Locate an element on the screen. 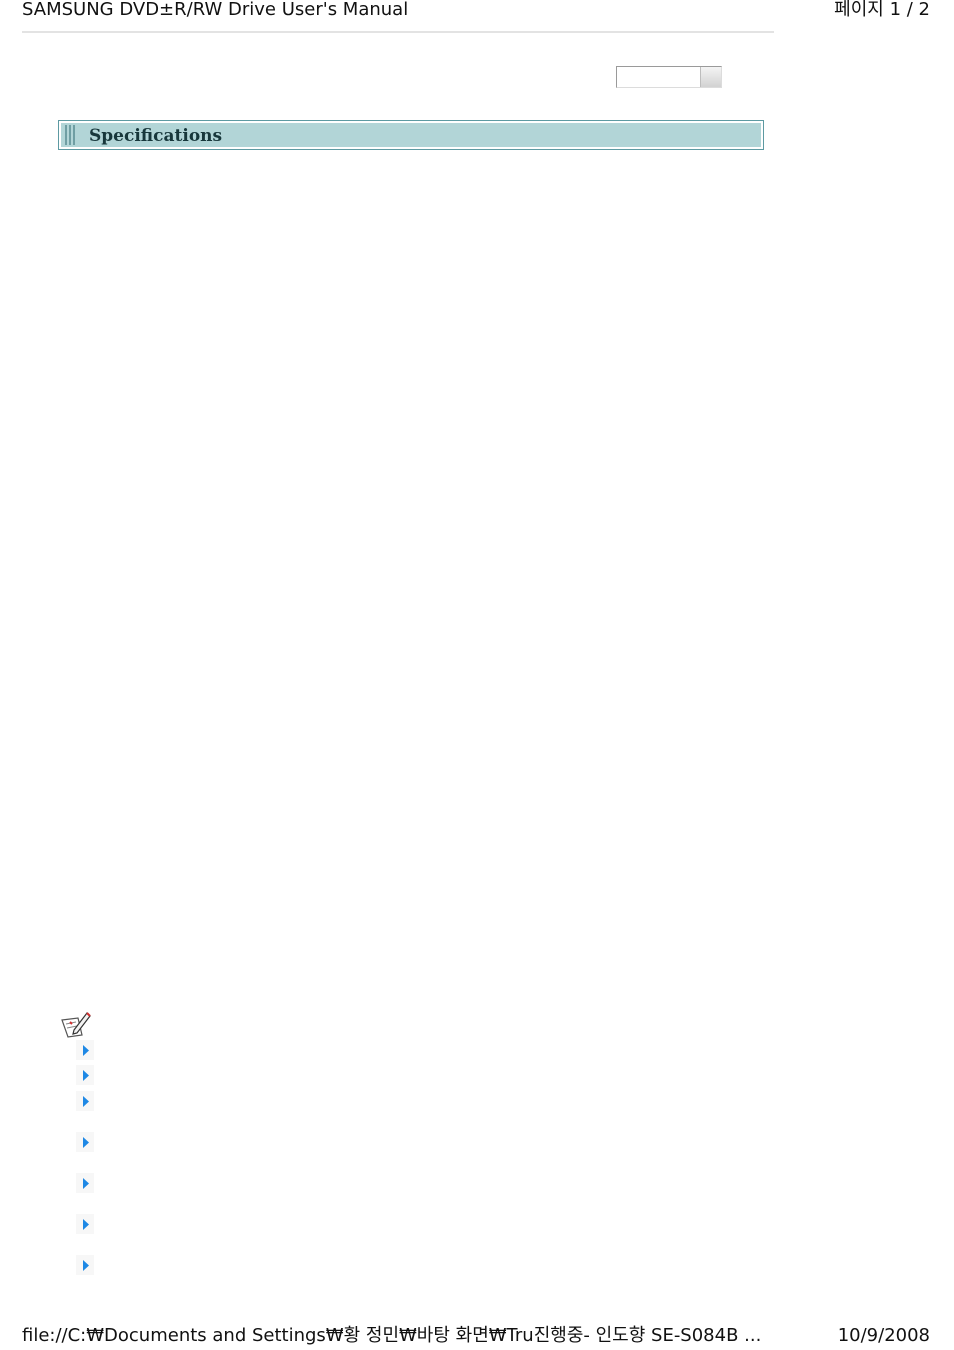 The height and width of the screenshot is (1350, 954). page-indicator: 페이지 1 / 2 is located at coordinates (882, 10).